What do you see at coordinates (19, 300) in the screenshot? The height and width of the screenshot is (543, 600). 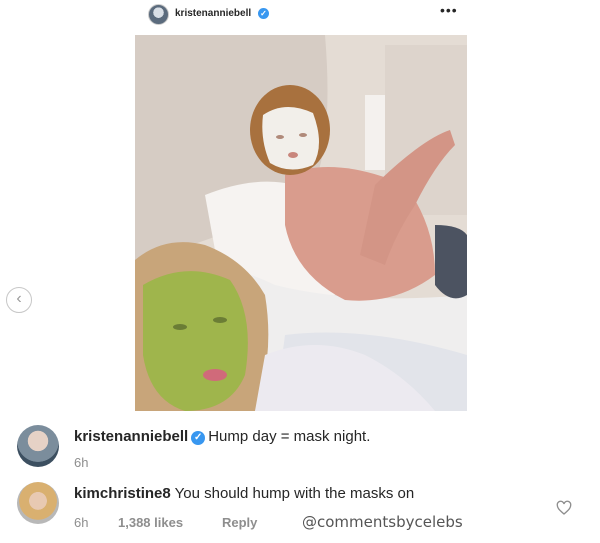 I see `carousel-prev-button: ‹` at bounding box center [19, 300].